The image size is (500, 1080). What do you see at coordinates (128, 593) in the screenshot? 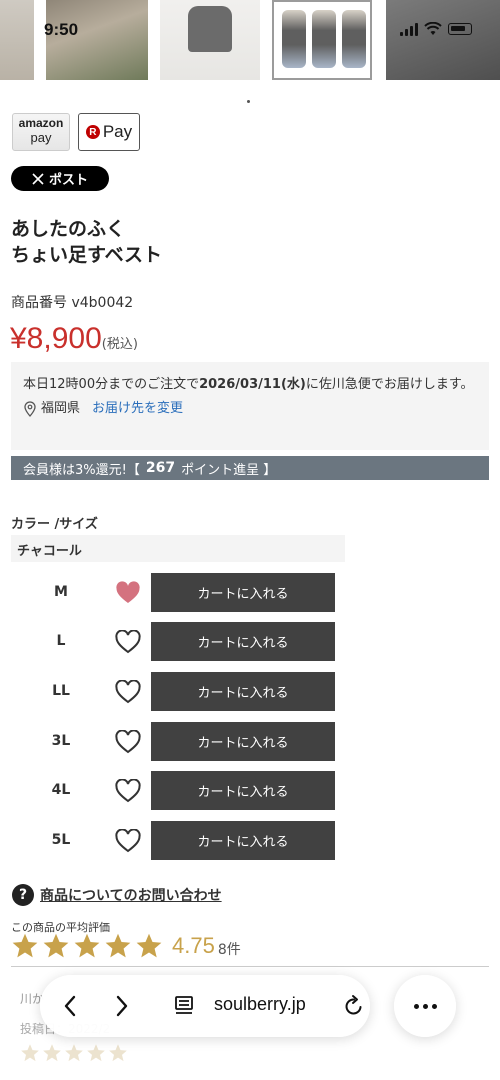
I see `heart-filled-icon` at bounding box center [128, 593].